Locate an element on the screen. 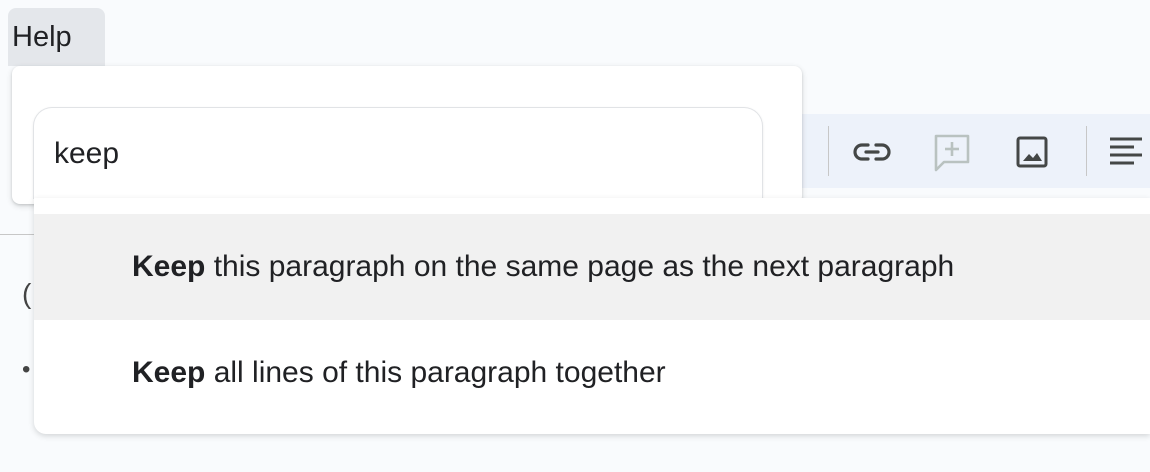 The height and width of the screenshot is (472, 1150). obscured-icon: ( is located at coordinates (27, 293).